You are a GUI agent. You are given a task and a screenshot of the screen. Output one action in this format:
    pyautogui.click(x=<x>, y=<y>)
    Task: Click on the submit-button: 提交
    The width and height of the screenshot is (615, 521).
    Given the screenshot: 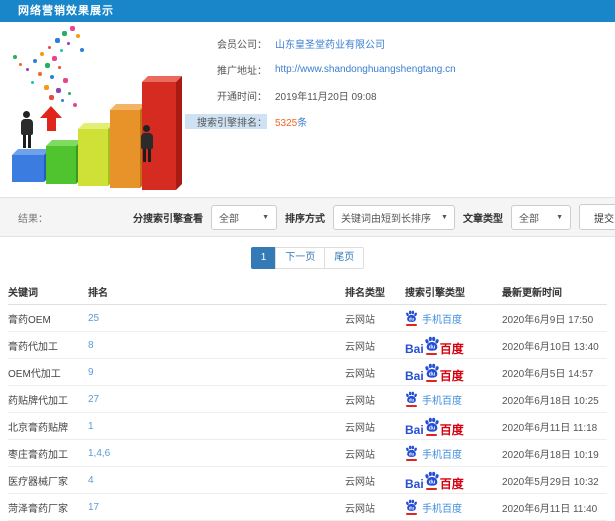 What is the action you would take?
    pyautogui.click(x=597, y=217)
    